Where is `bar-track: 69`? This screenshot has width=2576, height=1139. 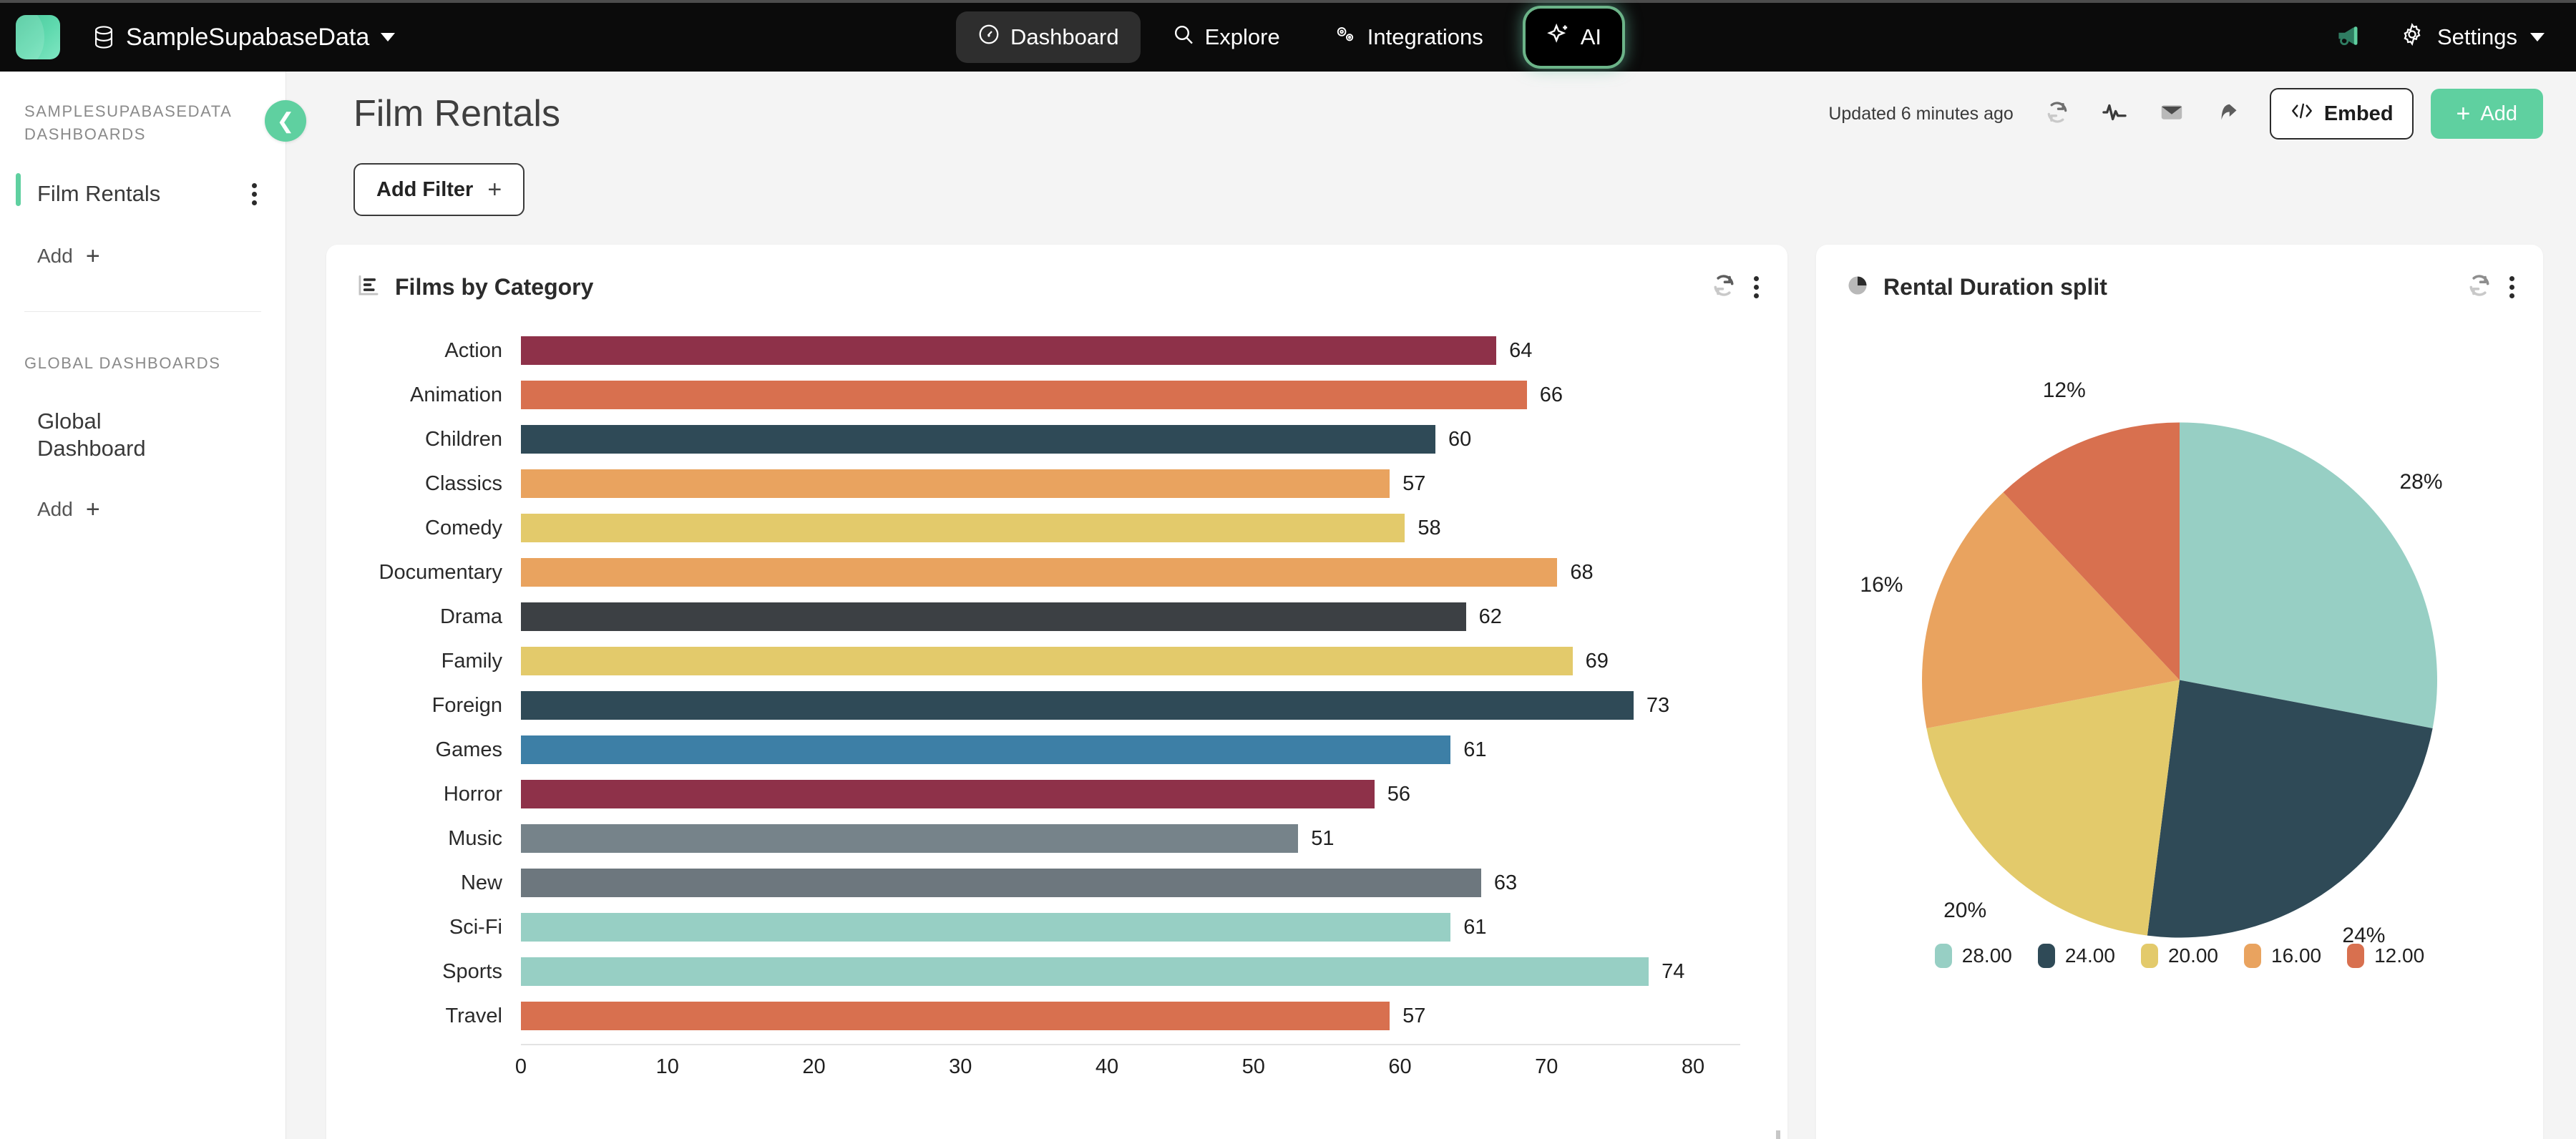
bar-track: 69 is located at coordinates (1130, 661).